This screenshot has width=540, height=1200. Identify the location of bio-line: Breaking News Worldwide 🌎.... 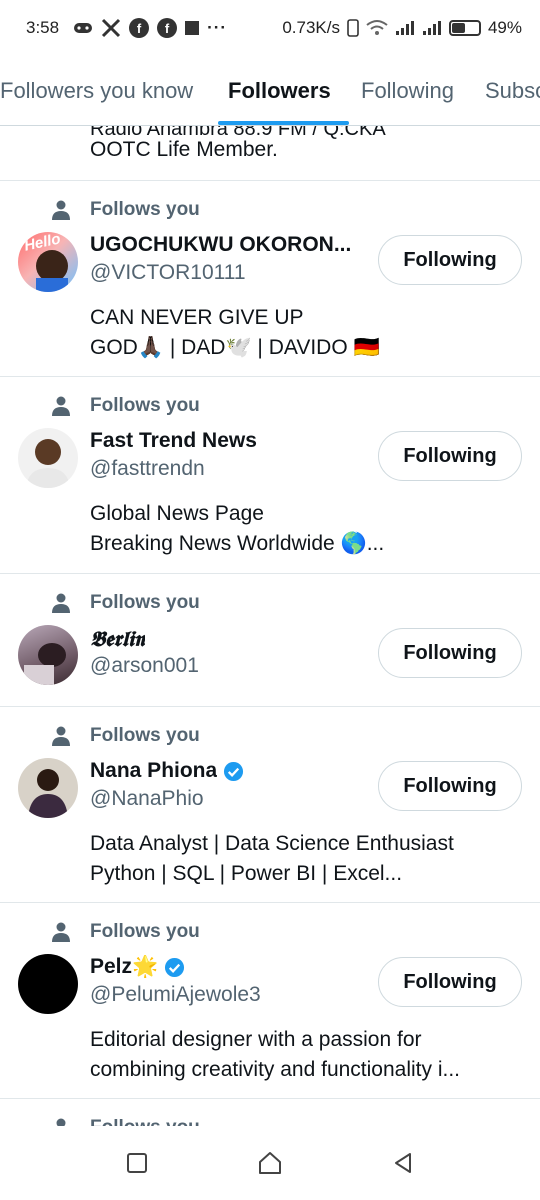
(237, 543).